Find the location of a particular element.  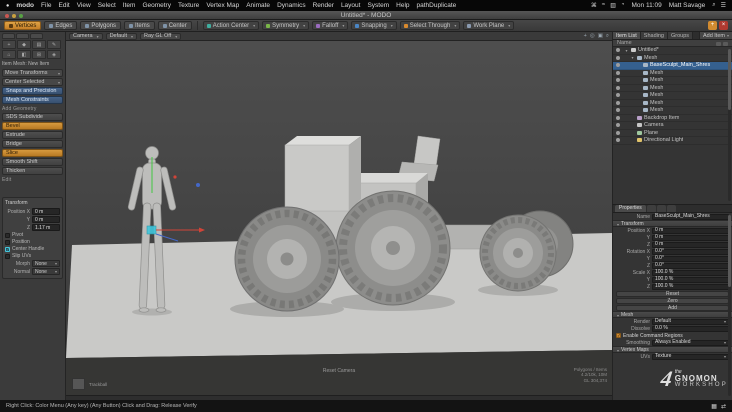

mode-vertices-button: Vertices is located at coordinates (23, 25).